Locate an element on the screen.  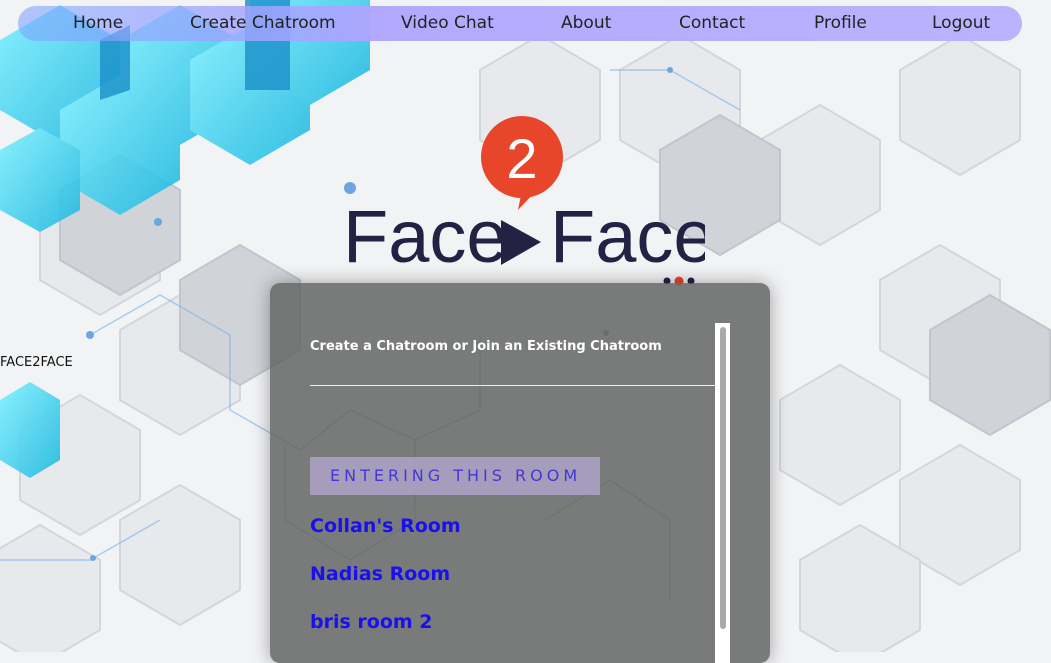
nav-contact-link: Contact is located at coordinates (712, 23).